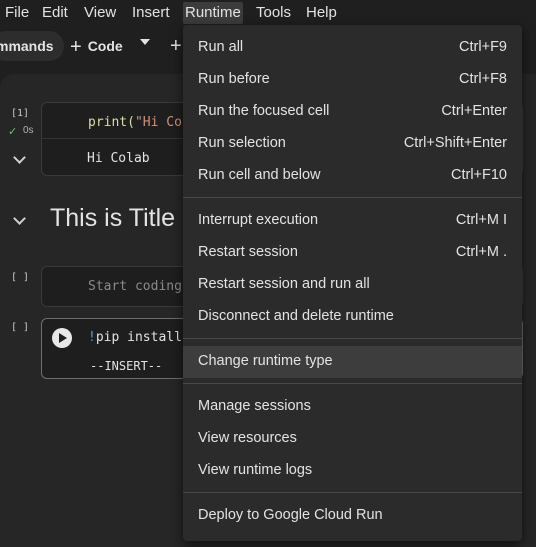  What do you see at coordinates (145, 42) in the screenshot?
I see `chevron-down-icon` at bounding box center [145, 42].